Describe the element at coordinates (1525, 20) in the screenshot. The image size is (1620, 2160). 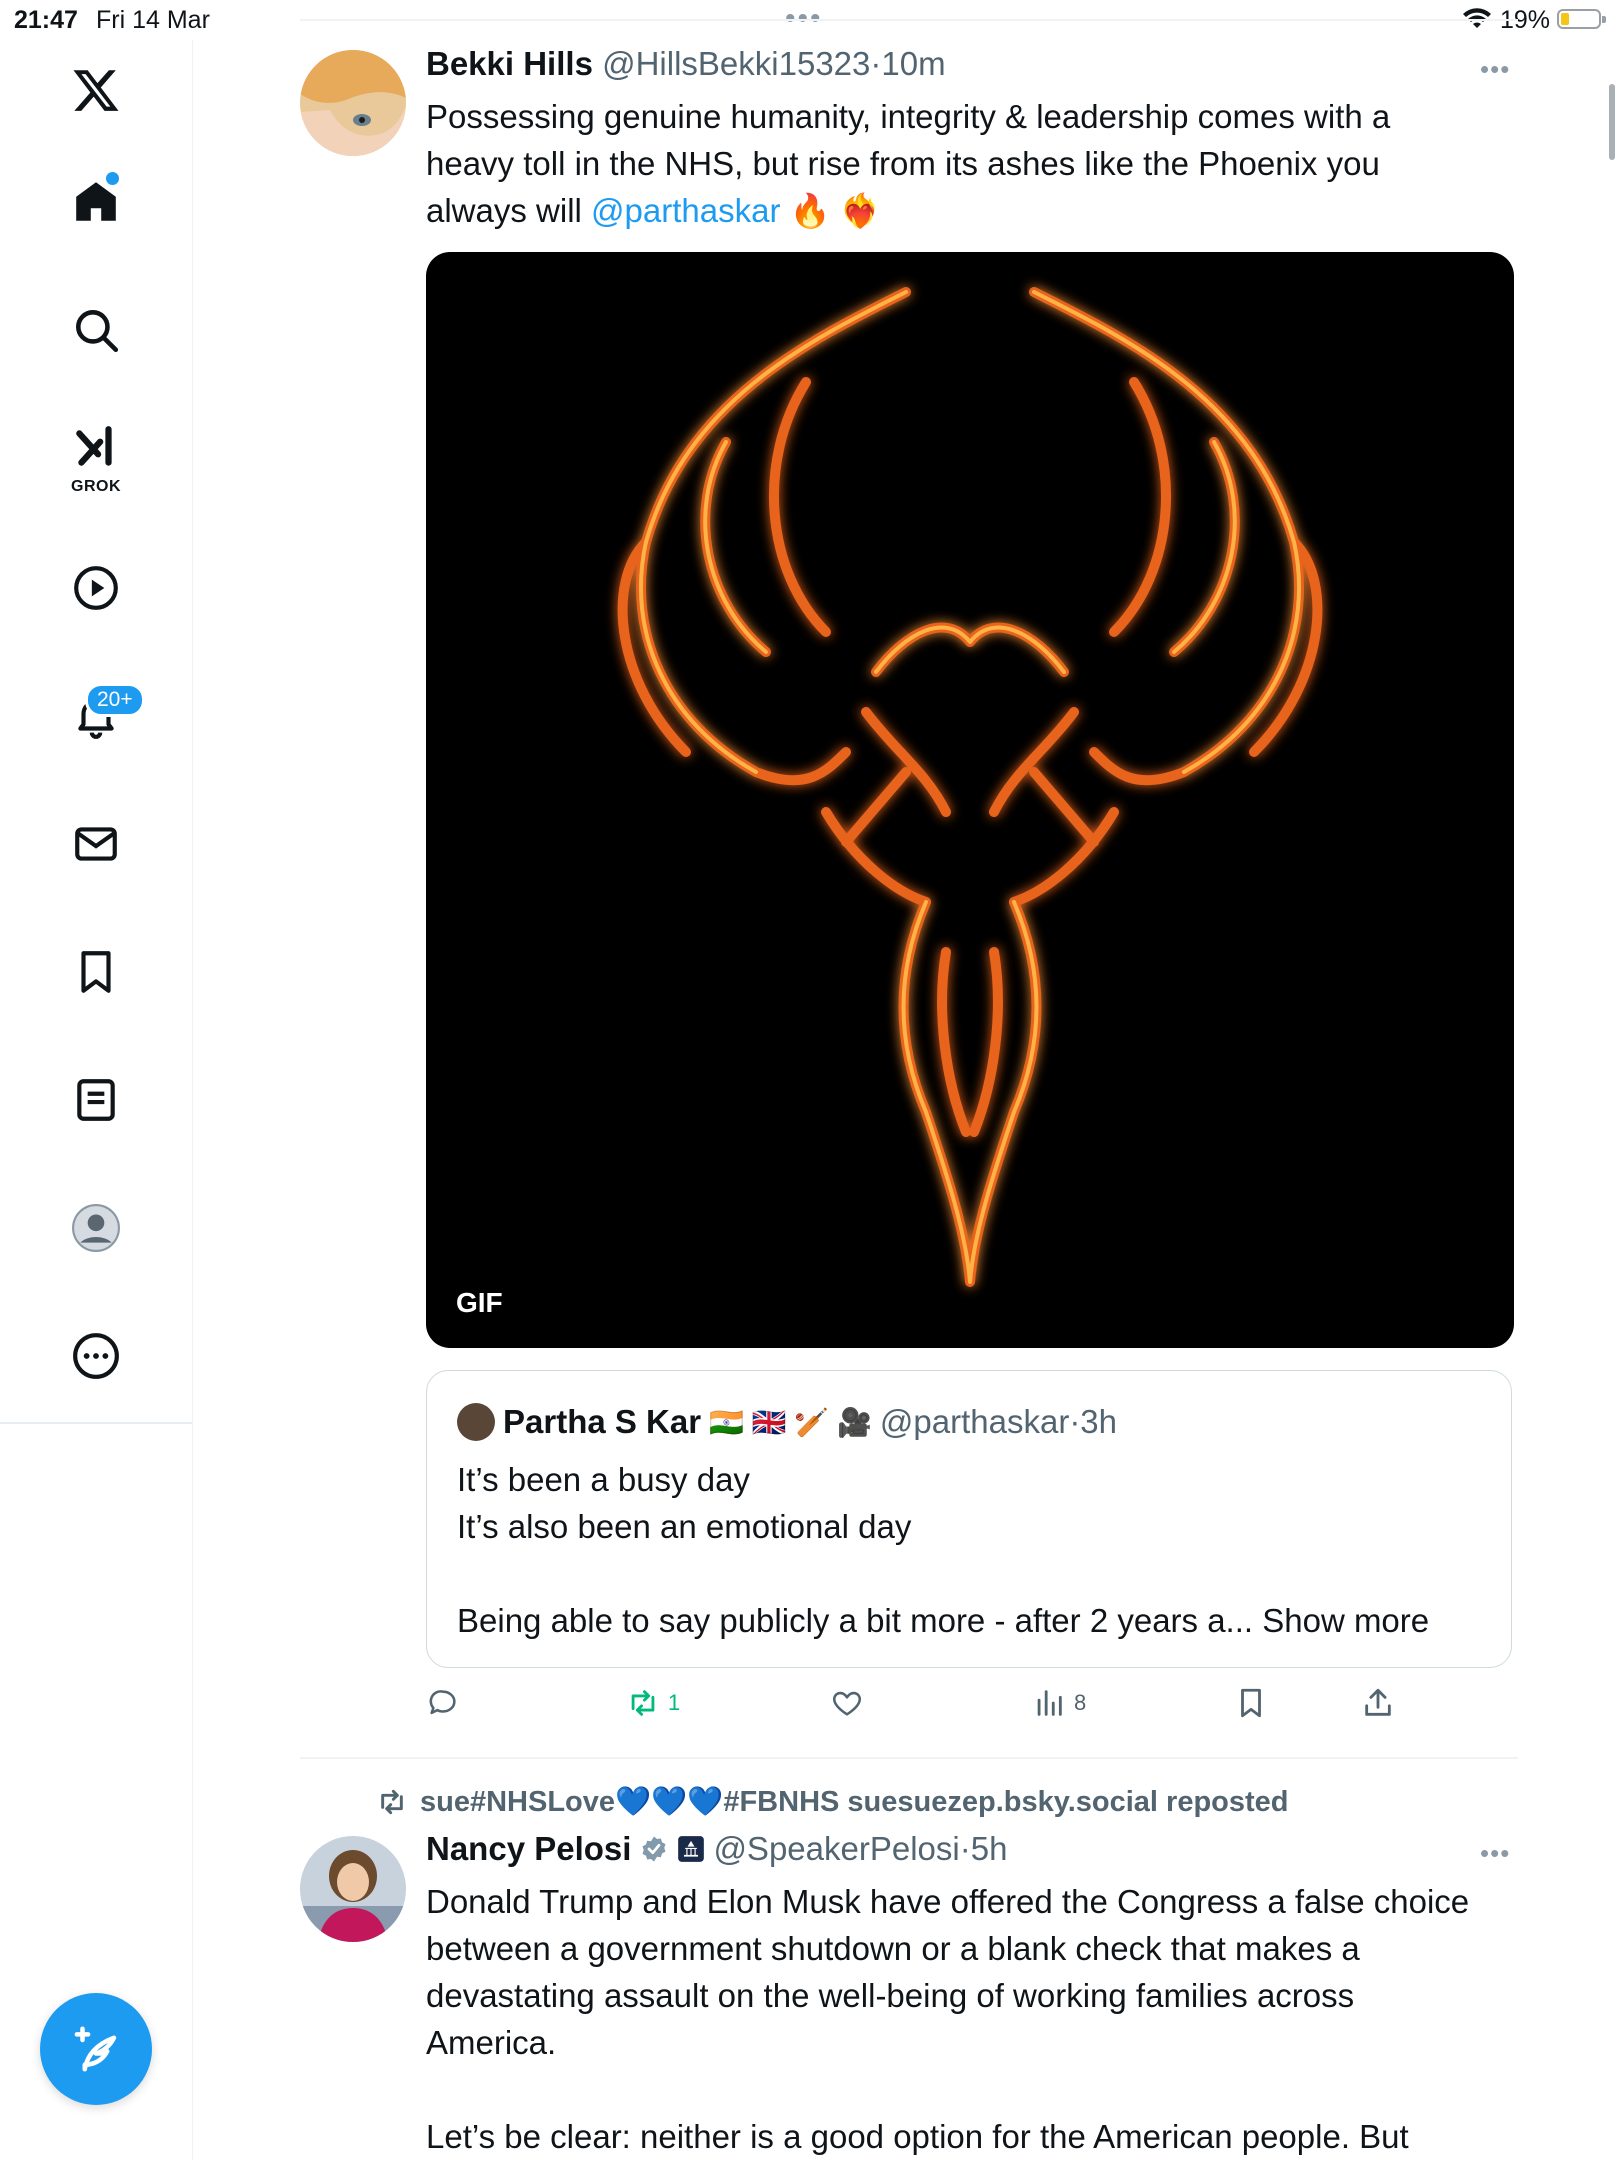
I see `battery-percent: 19%` at that location.